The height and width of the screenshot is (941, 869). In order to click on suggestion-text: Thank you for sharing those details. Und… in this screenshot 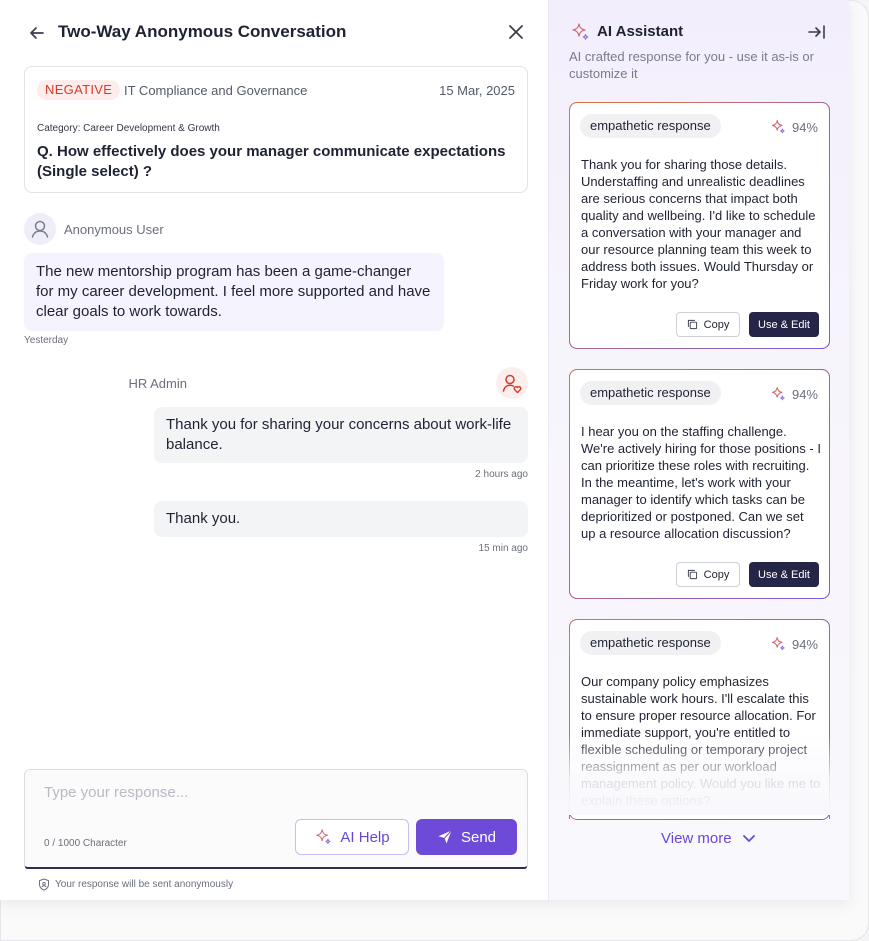, I will do `click(698, 224)`.